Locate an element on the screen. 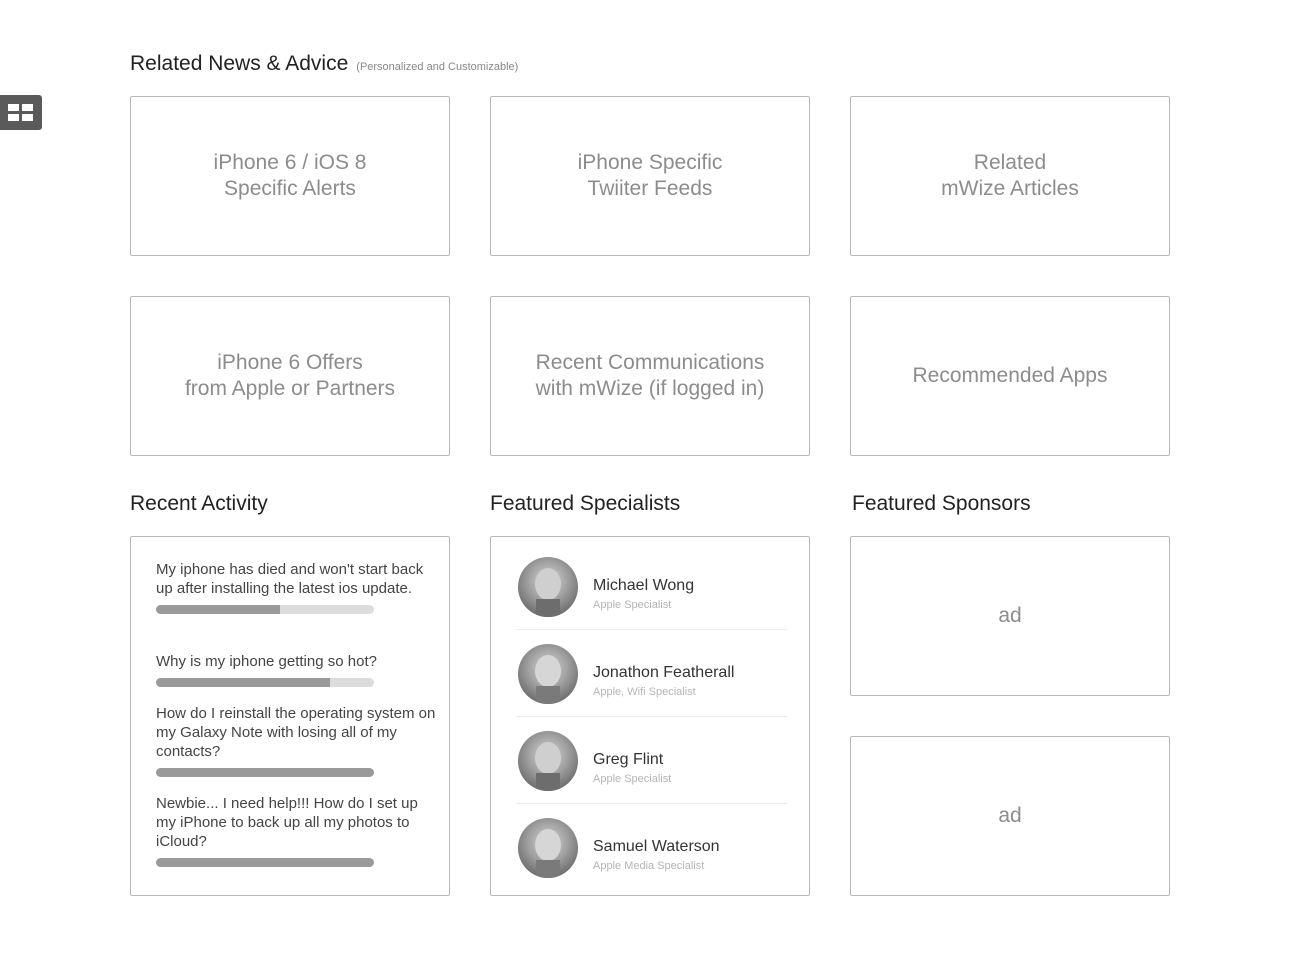 Image resolution: width=1300 pixels, height=965 pixels. tile-twitter-feeds: iPhone Specific Twiiter Feeds is located at coordinates (650, 176).